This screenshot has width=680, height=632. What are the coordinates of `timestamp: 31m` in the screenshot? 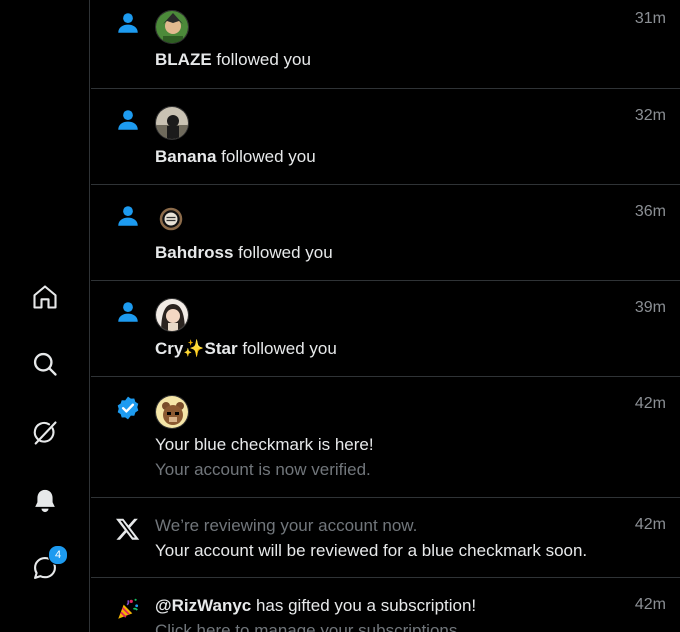 It's located at (650, 18).